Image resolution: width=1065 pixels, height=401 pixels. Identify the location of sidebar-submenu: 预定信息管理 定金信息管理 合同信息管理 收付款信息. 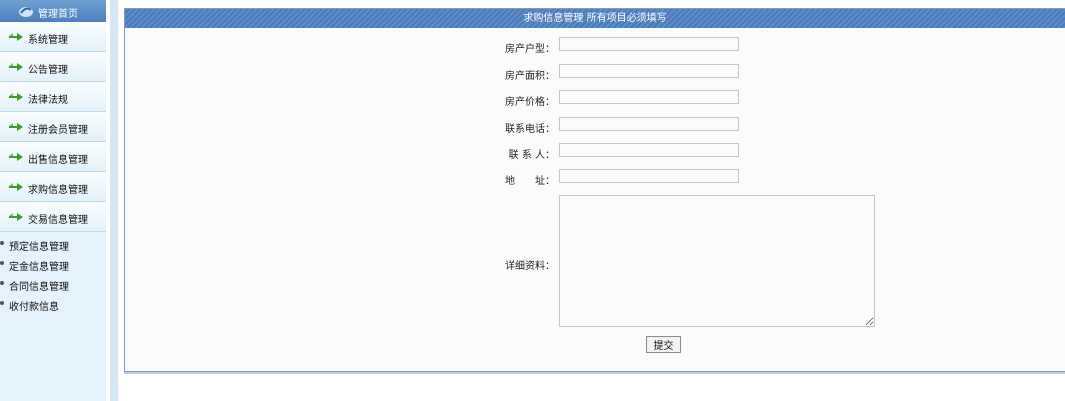
(53, 273).